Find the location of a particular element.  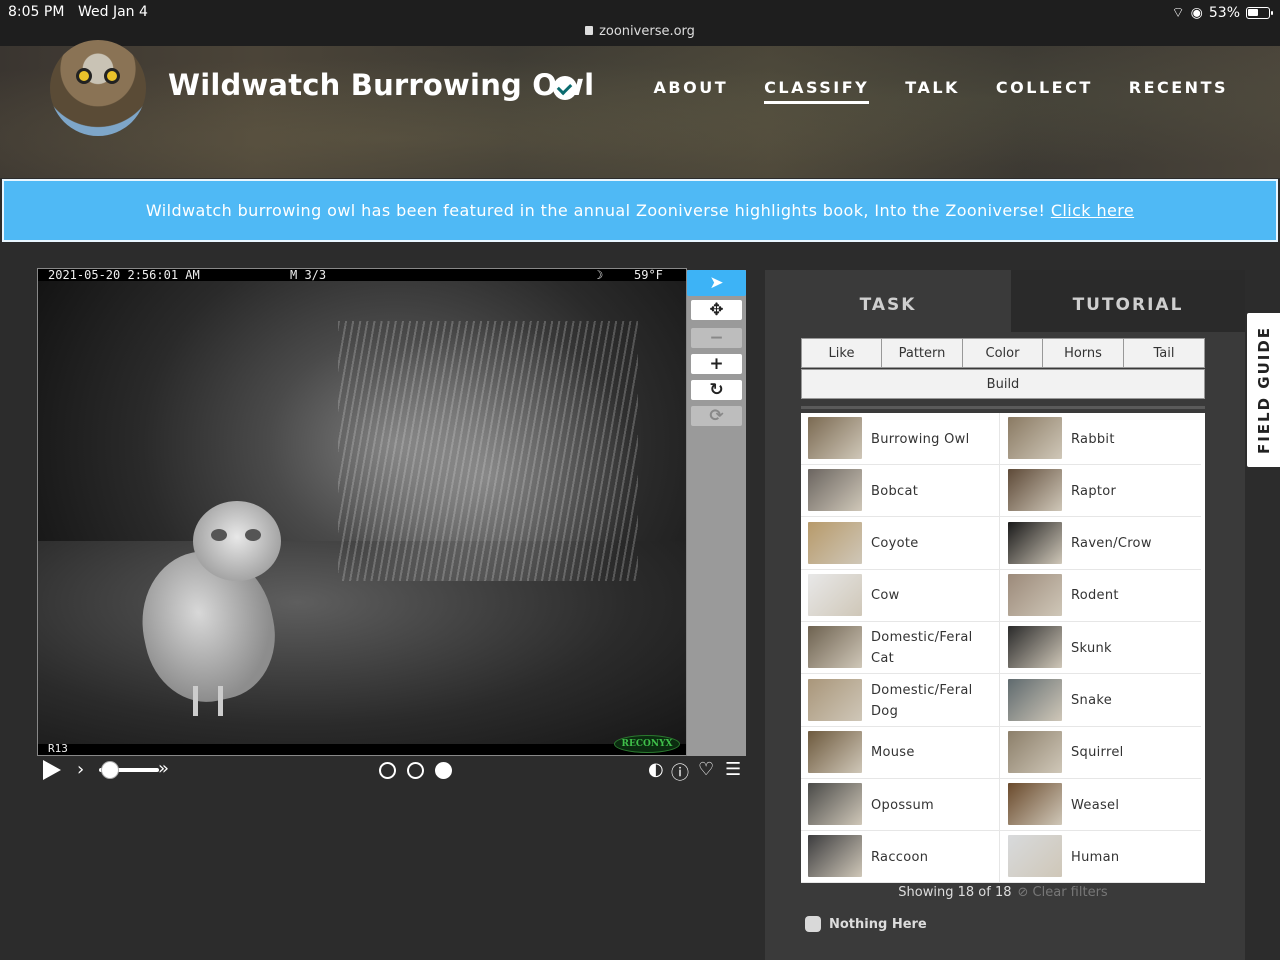

choice-label: Squirrel is located at coordinates (1097, 753).